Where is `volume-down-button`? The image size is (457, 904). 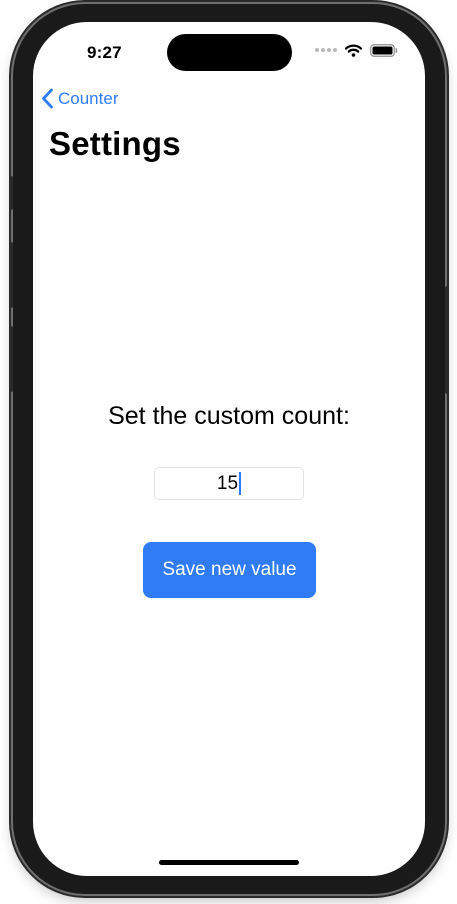 volume-down-button is located at coordinates (11, 359).